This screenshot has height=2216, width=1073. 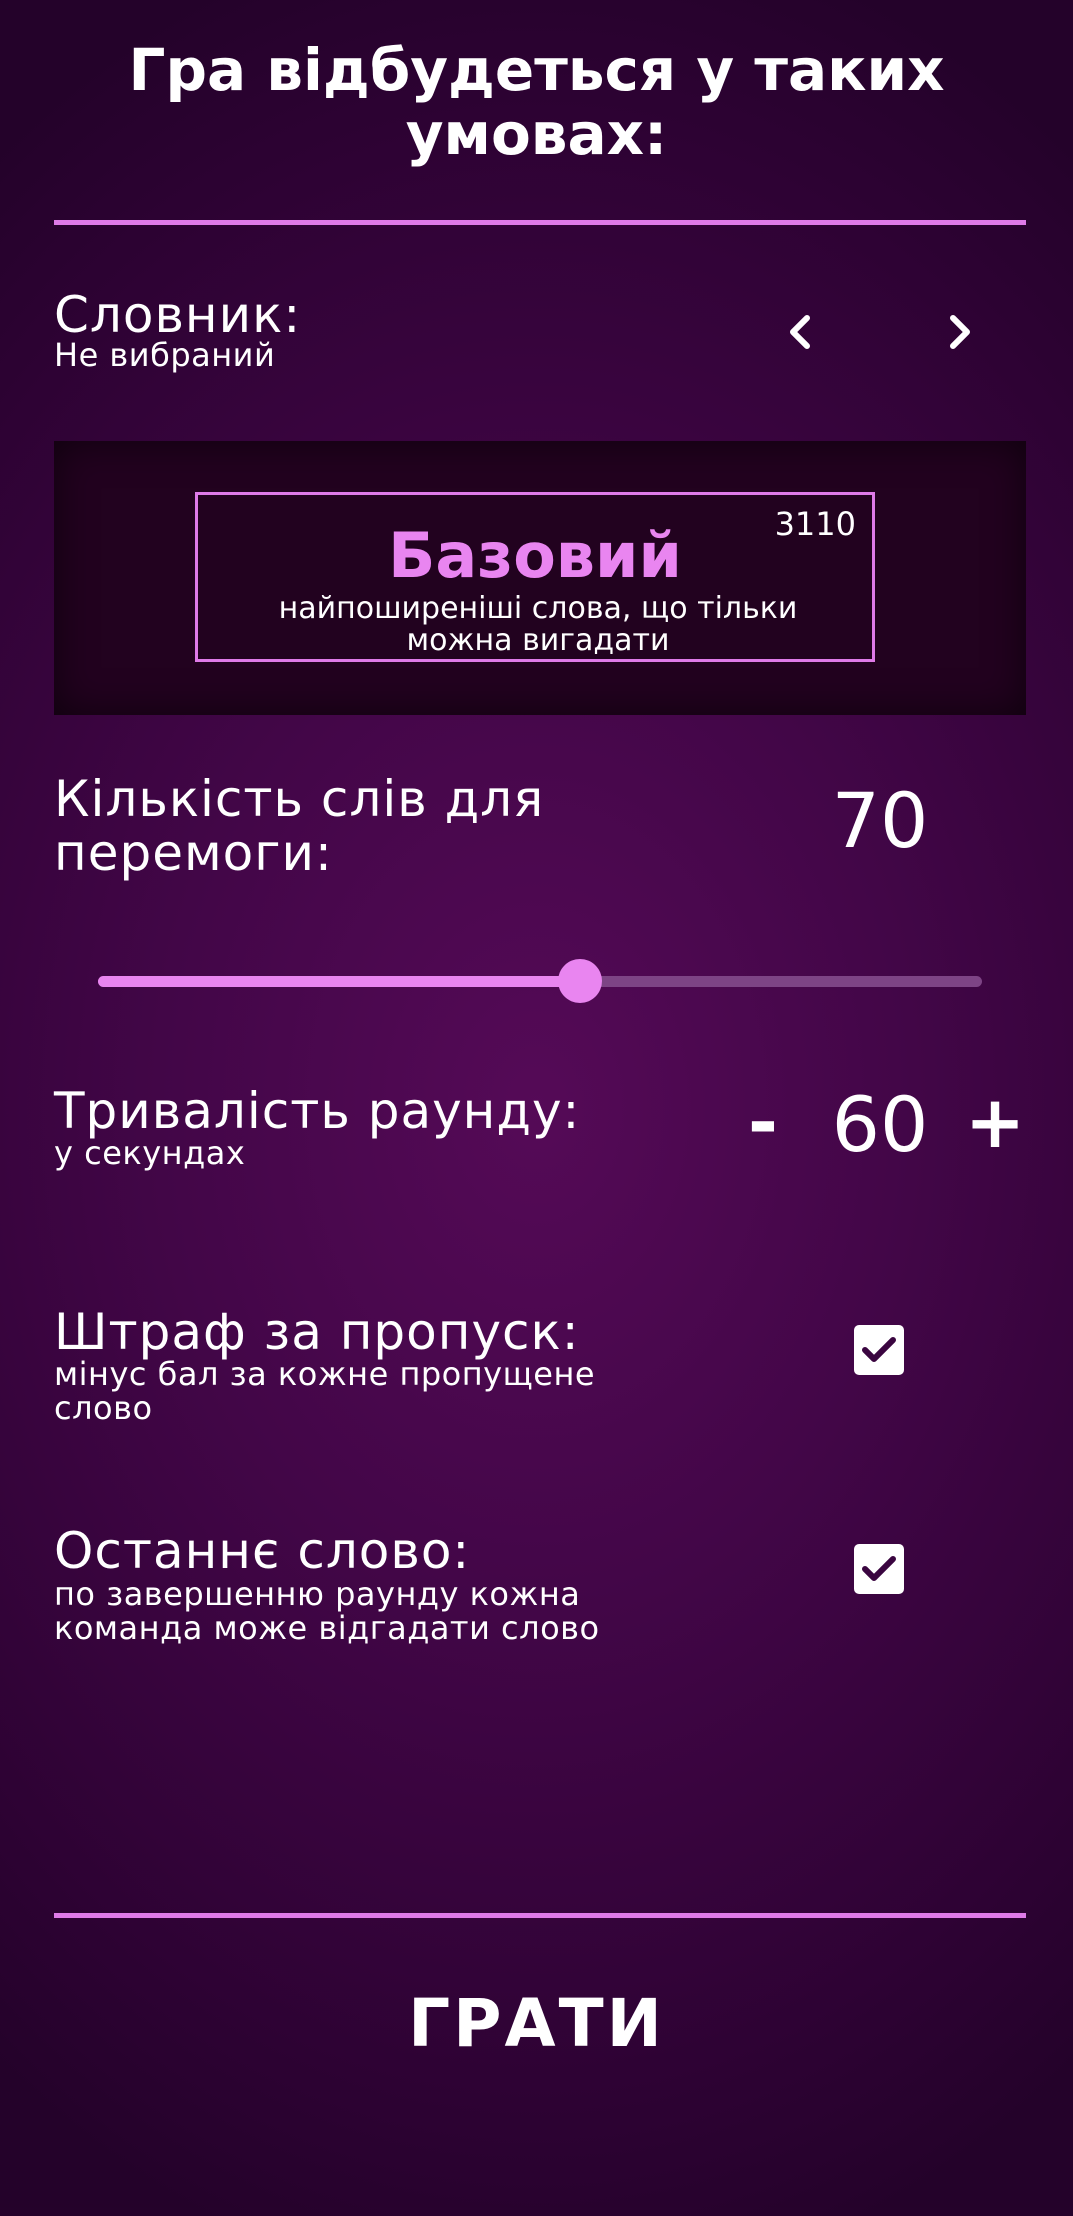 What do you see at coordinates (995, 1122) in the screenshot?
I see `increase-duration-button: +` at bounding box center [995, 1122].